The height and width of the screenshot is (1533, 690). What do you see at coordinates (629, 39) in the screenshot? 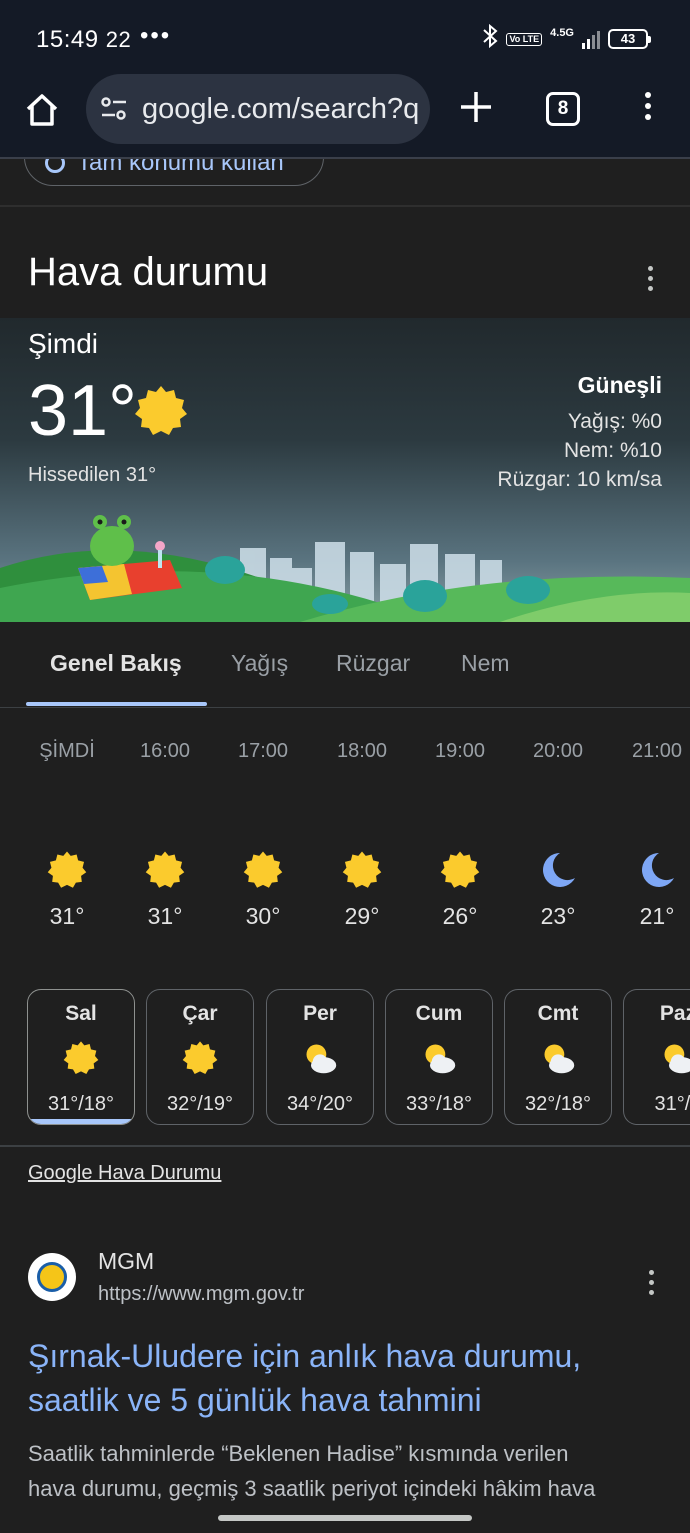
I see `battery-icon: 43` at bounding box center [629, 39].